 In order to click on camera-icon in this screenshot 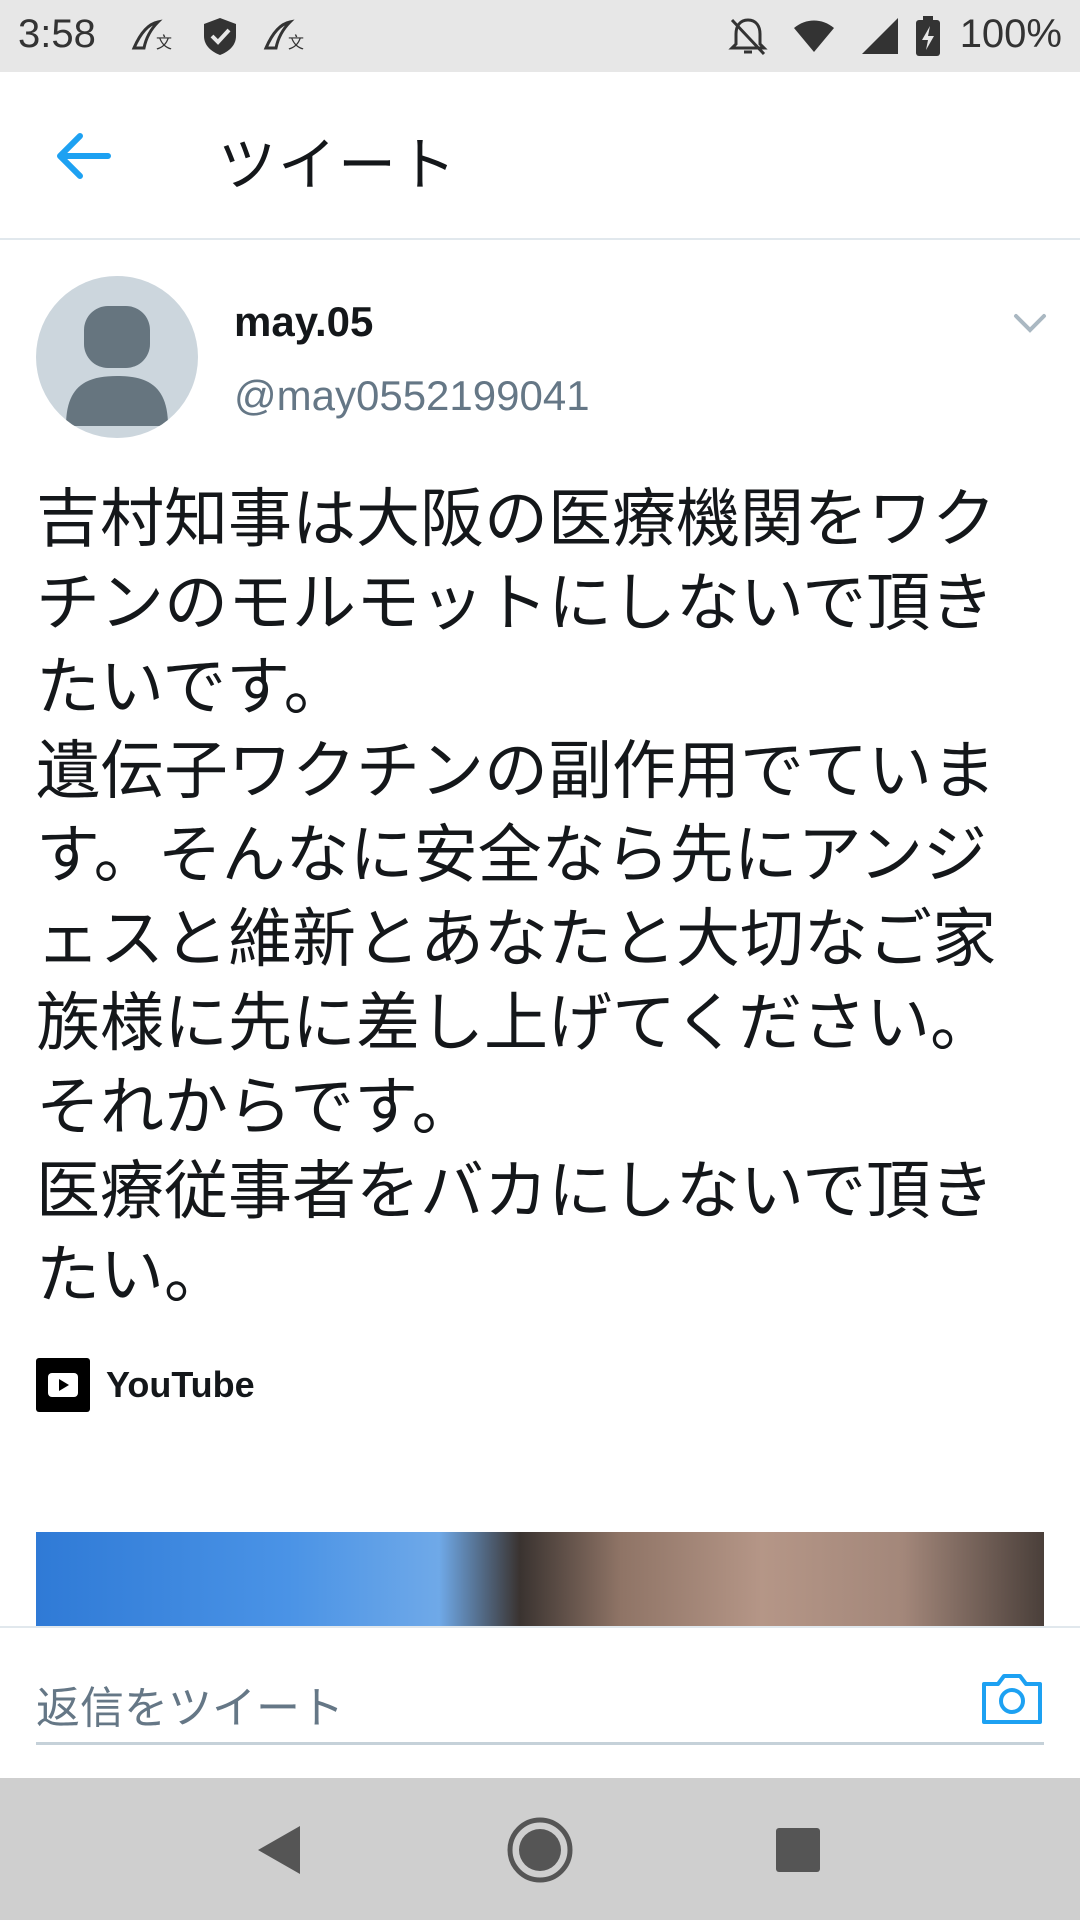, I will do `click(1012, 1698)`.